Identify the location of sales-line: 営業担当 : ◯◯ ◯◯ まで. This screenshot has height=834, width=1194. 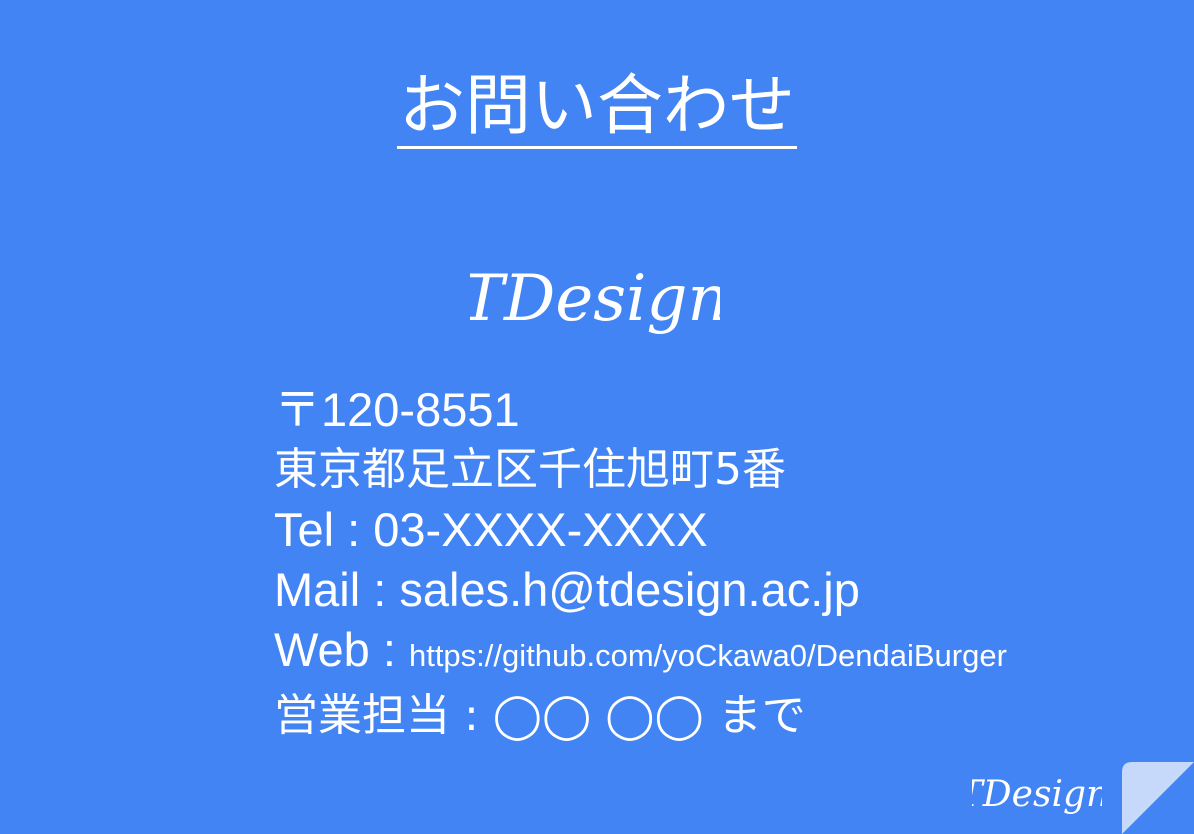
(640, 716).